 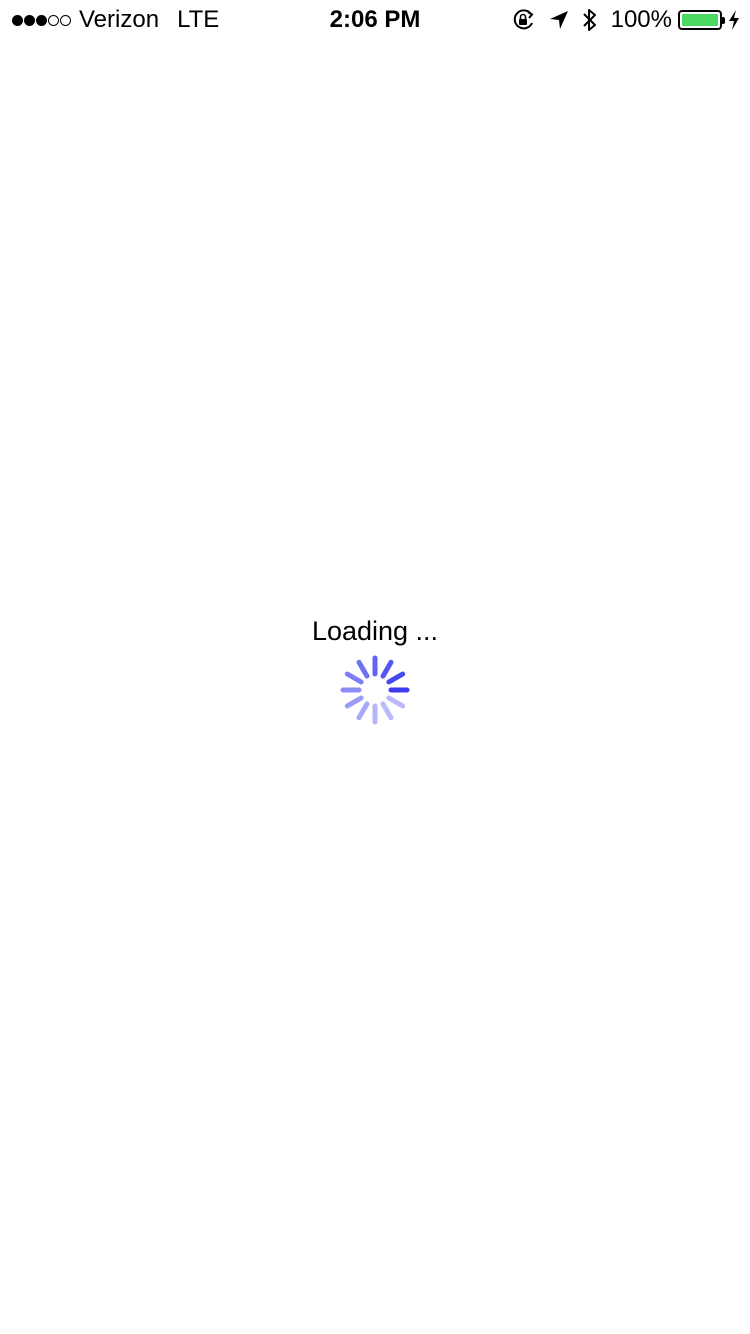 I want to click on rotation-lock-icon, so click(x=524, y=20).